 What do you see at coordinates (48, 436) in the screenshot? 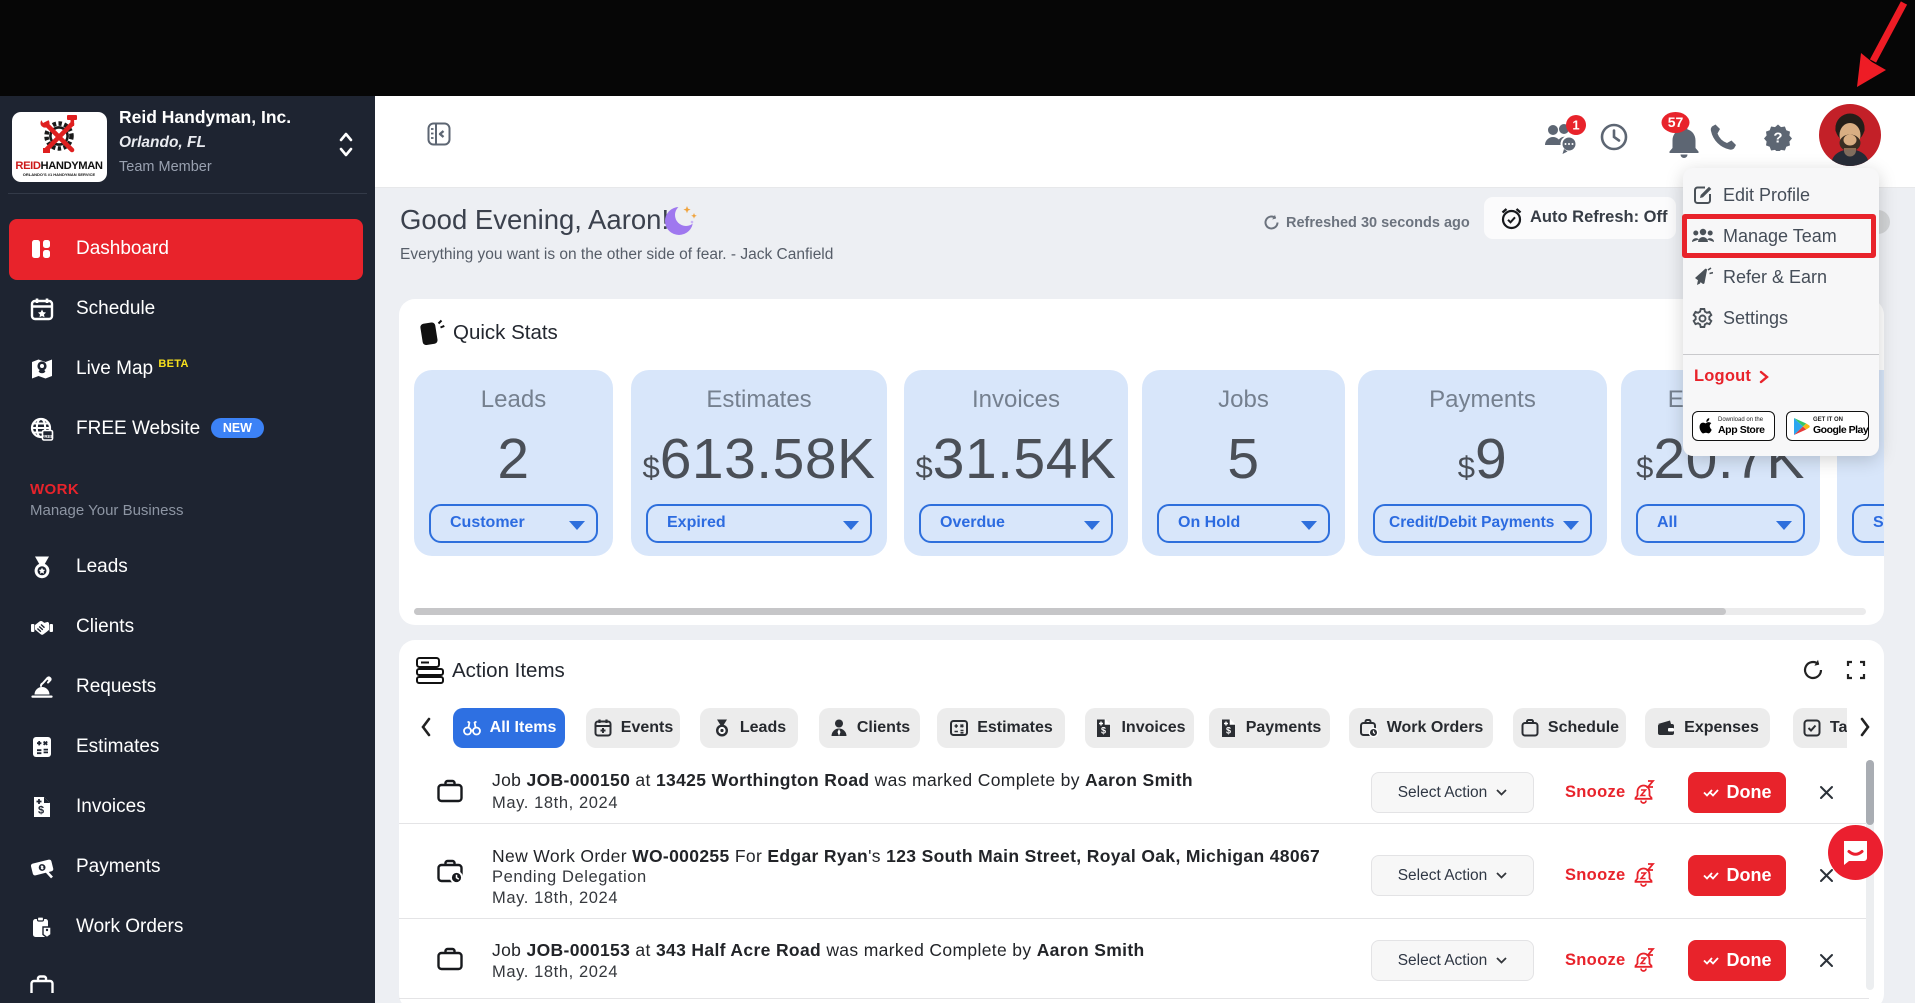
I see `svg-text: FREE` at bounding box center [48, 436].